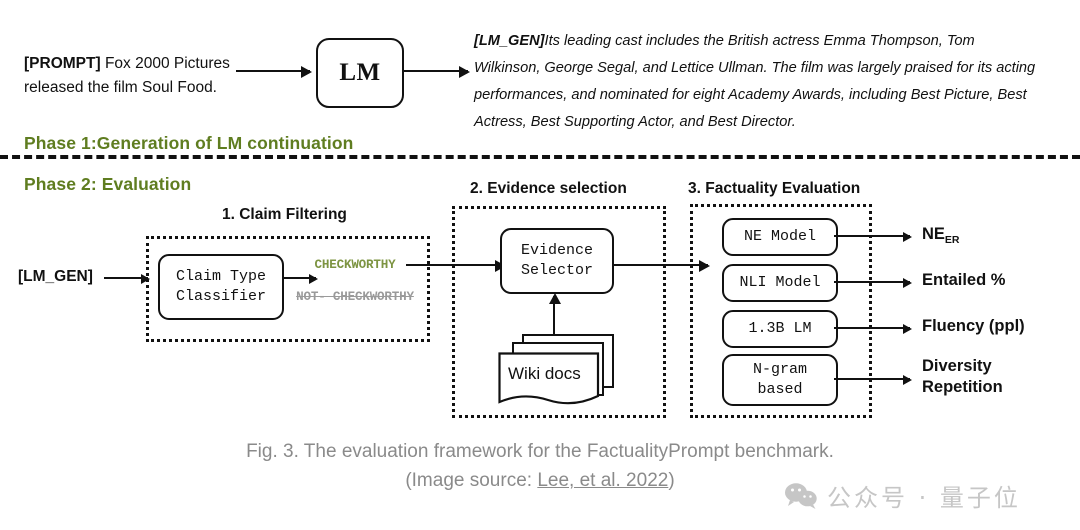  What do you see at coordinates (284, 214) in the screenshot?
I see `step-1-title: 1. Claim Filtering` at bounding box center [284, 214].